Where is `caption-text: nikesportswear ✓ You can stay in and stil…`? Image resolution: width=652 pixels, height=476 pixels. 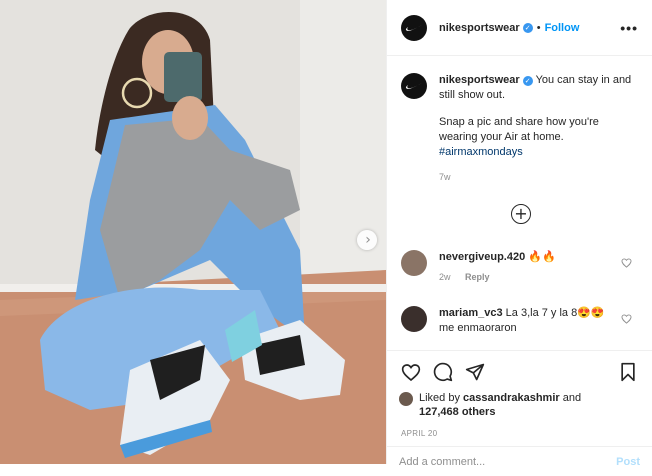 caption-text: nikesportswear ✓ You can stay in and stil… is located at coordinates (537, 129).